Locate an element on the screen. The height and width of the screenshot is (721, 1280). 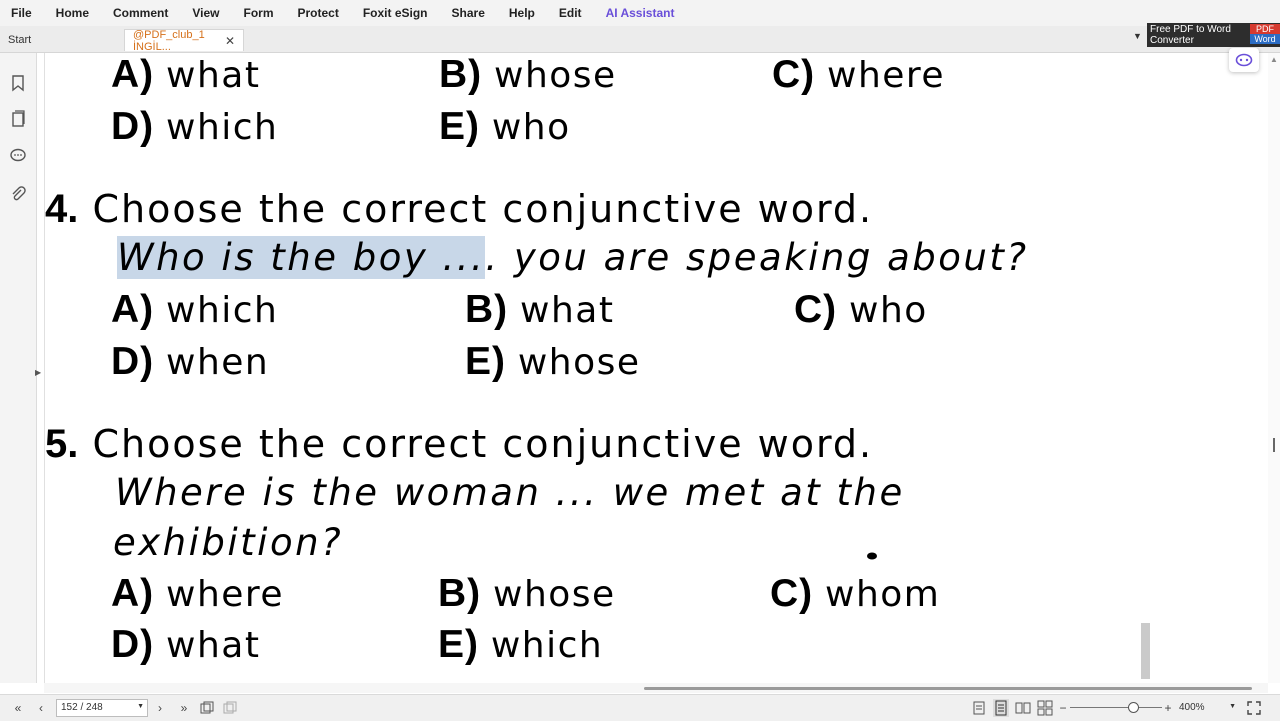
menu-protect: Protect is located at coordinates (318, 13).